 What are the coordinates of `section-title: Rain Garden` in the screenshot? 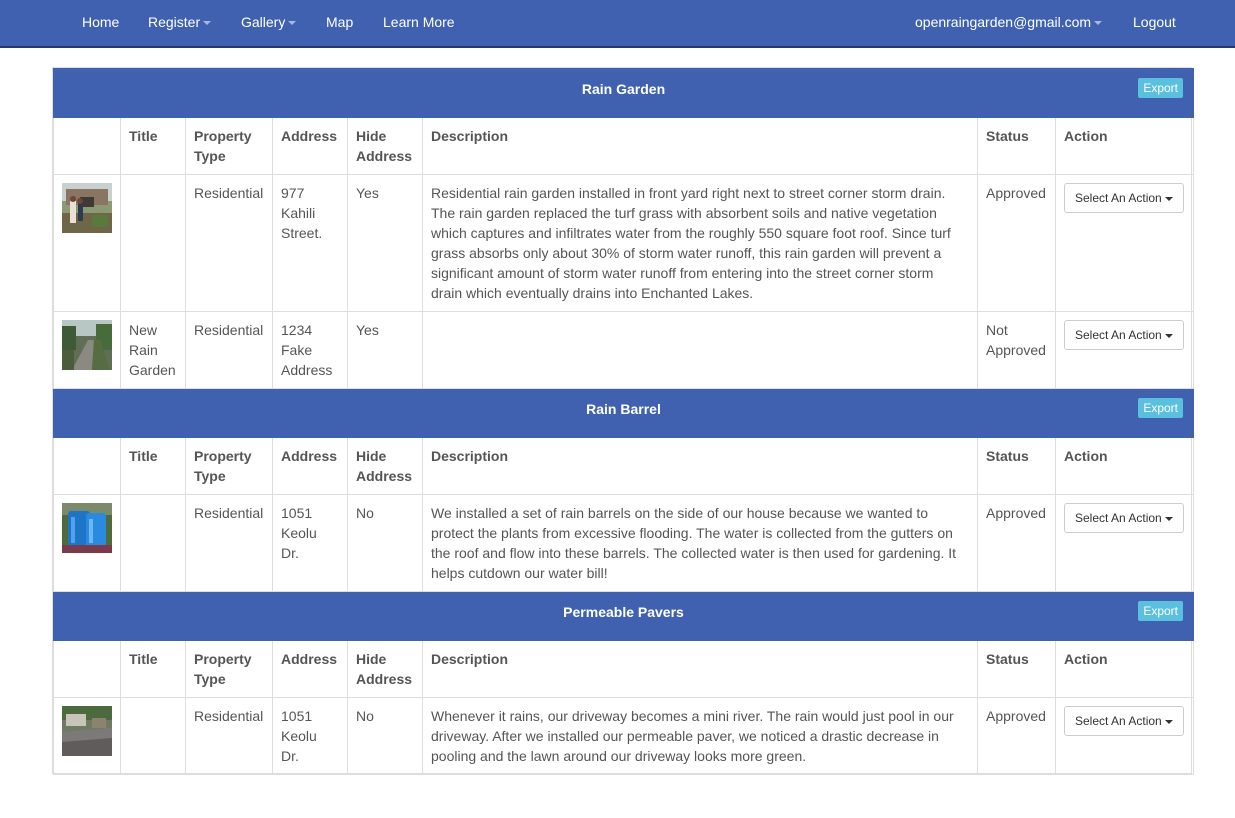 It's located at (623, 89).